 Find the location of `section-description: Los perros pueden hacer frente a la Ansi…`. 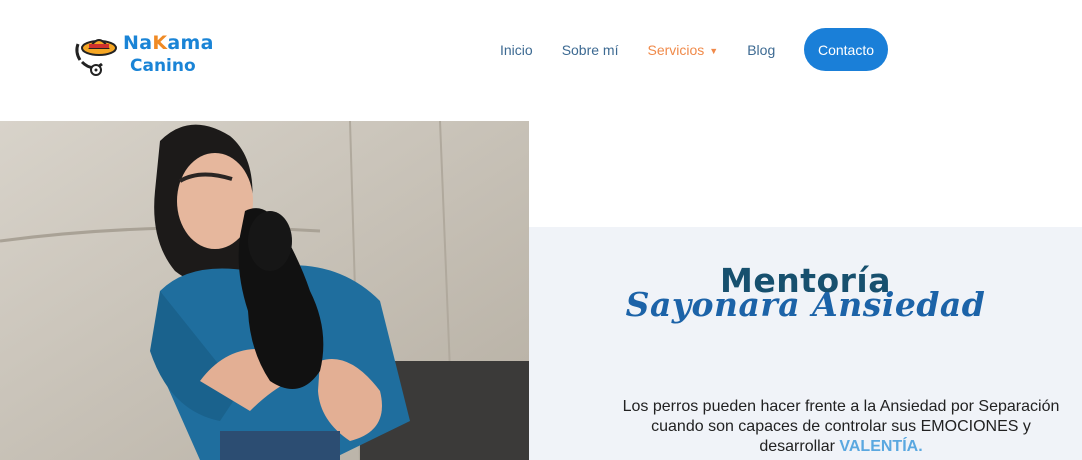

section-description: Los perros pueden hacer frente a la Ansi… is located at coordinates (841, 427).